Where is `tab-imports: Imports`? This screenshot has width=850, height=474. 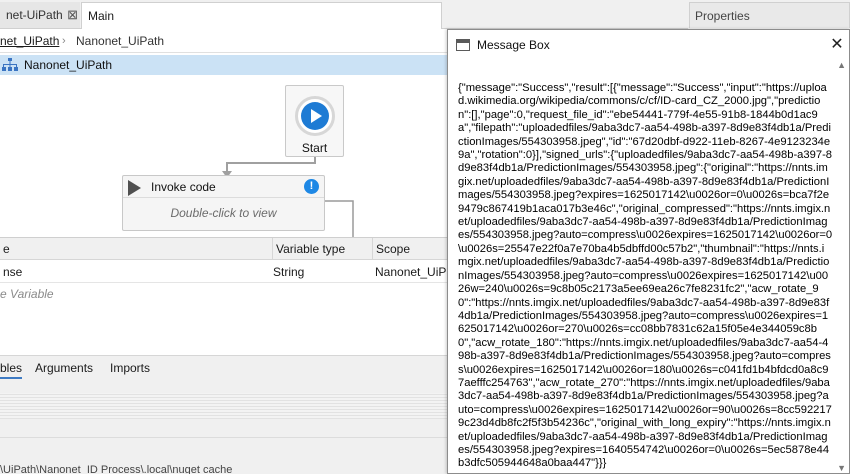
tab-imports: Imports is located at coordinates (130, 368).